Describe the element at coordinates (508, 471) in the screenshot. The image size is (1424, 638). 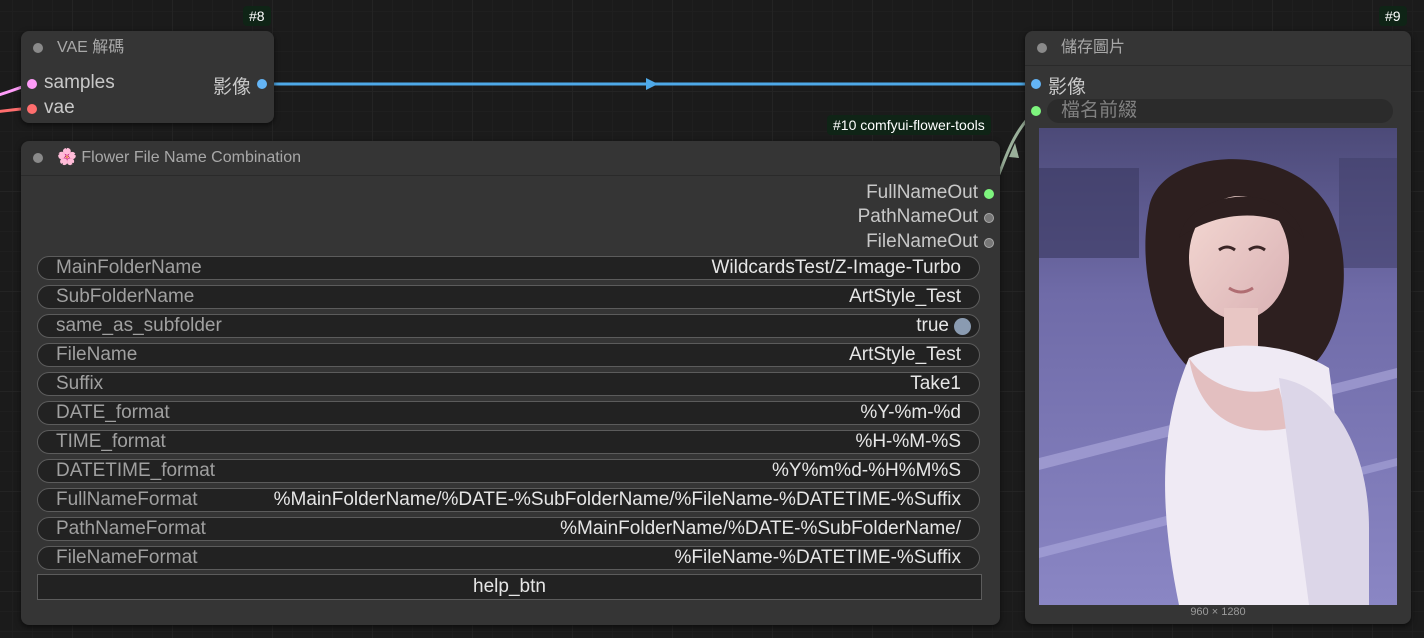
I see `widget-datetime-format: DATETIME_format %Y%m%d-%H%M%S` at that location.